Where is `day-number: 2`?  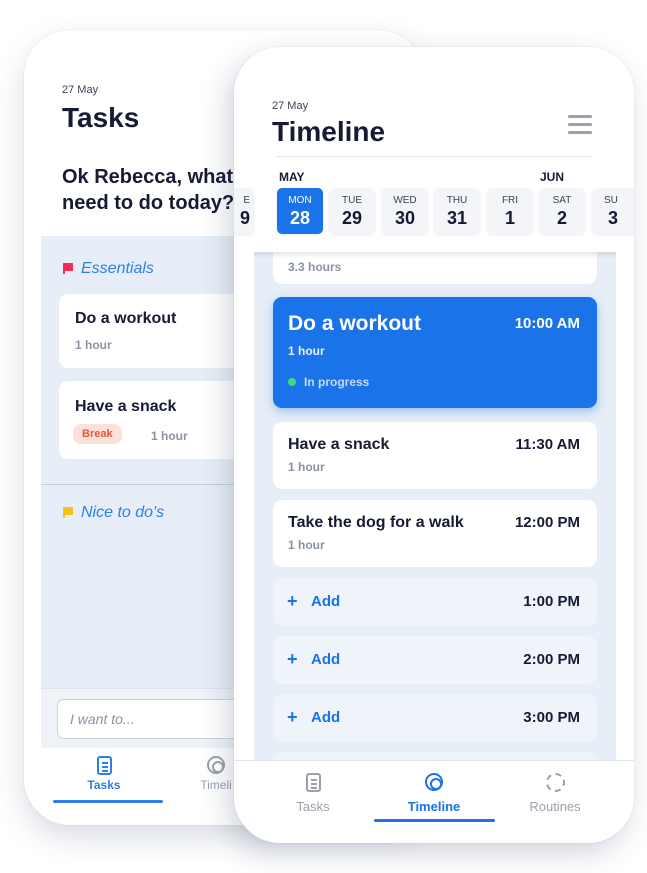
day-number: 2 is located at coordinates (561, 218).